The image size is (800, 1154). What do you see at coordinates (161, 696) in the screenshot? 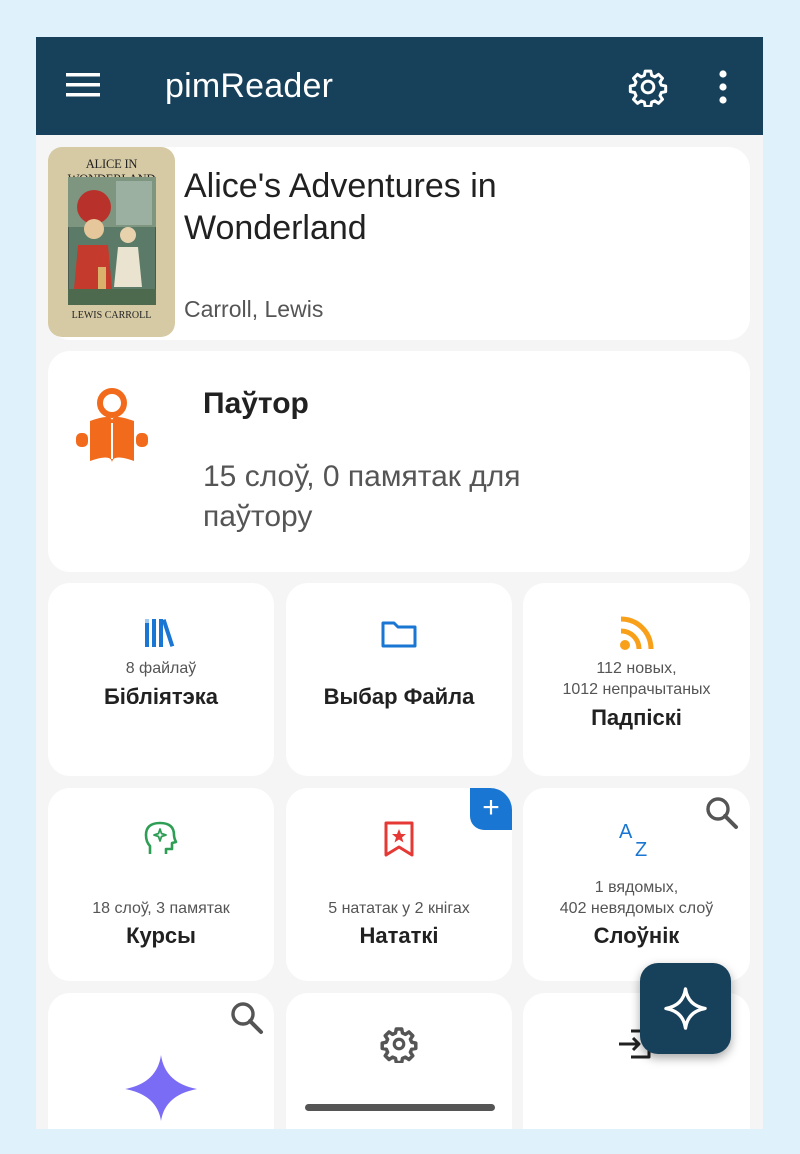
I see `library-label: Бібліятэка` at bounding box center [161, 696].